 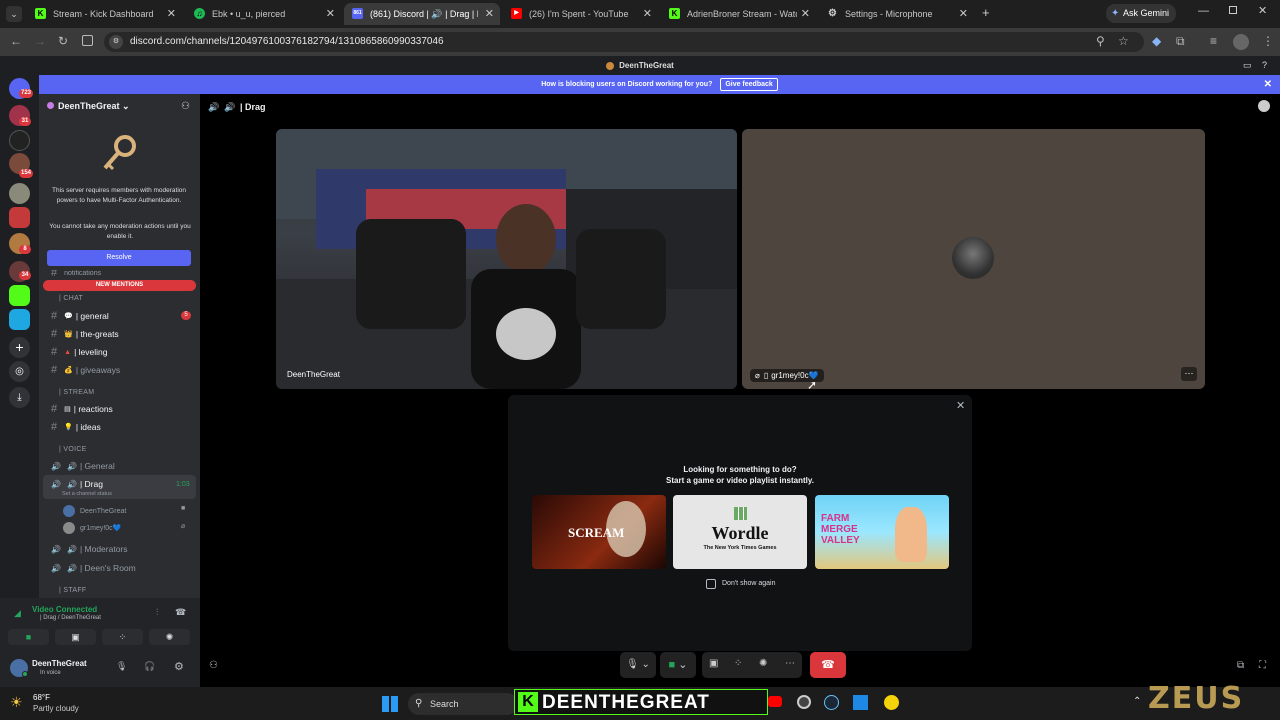 I want to click on norton-app-icon, so click(x=891, y=702).